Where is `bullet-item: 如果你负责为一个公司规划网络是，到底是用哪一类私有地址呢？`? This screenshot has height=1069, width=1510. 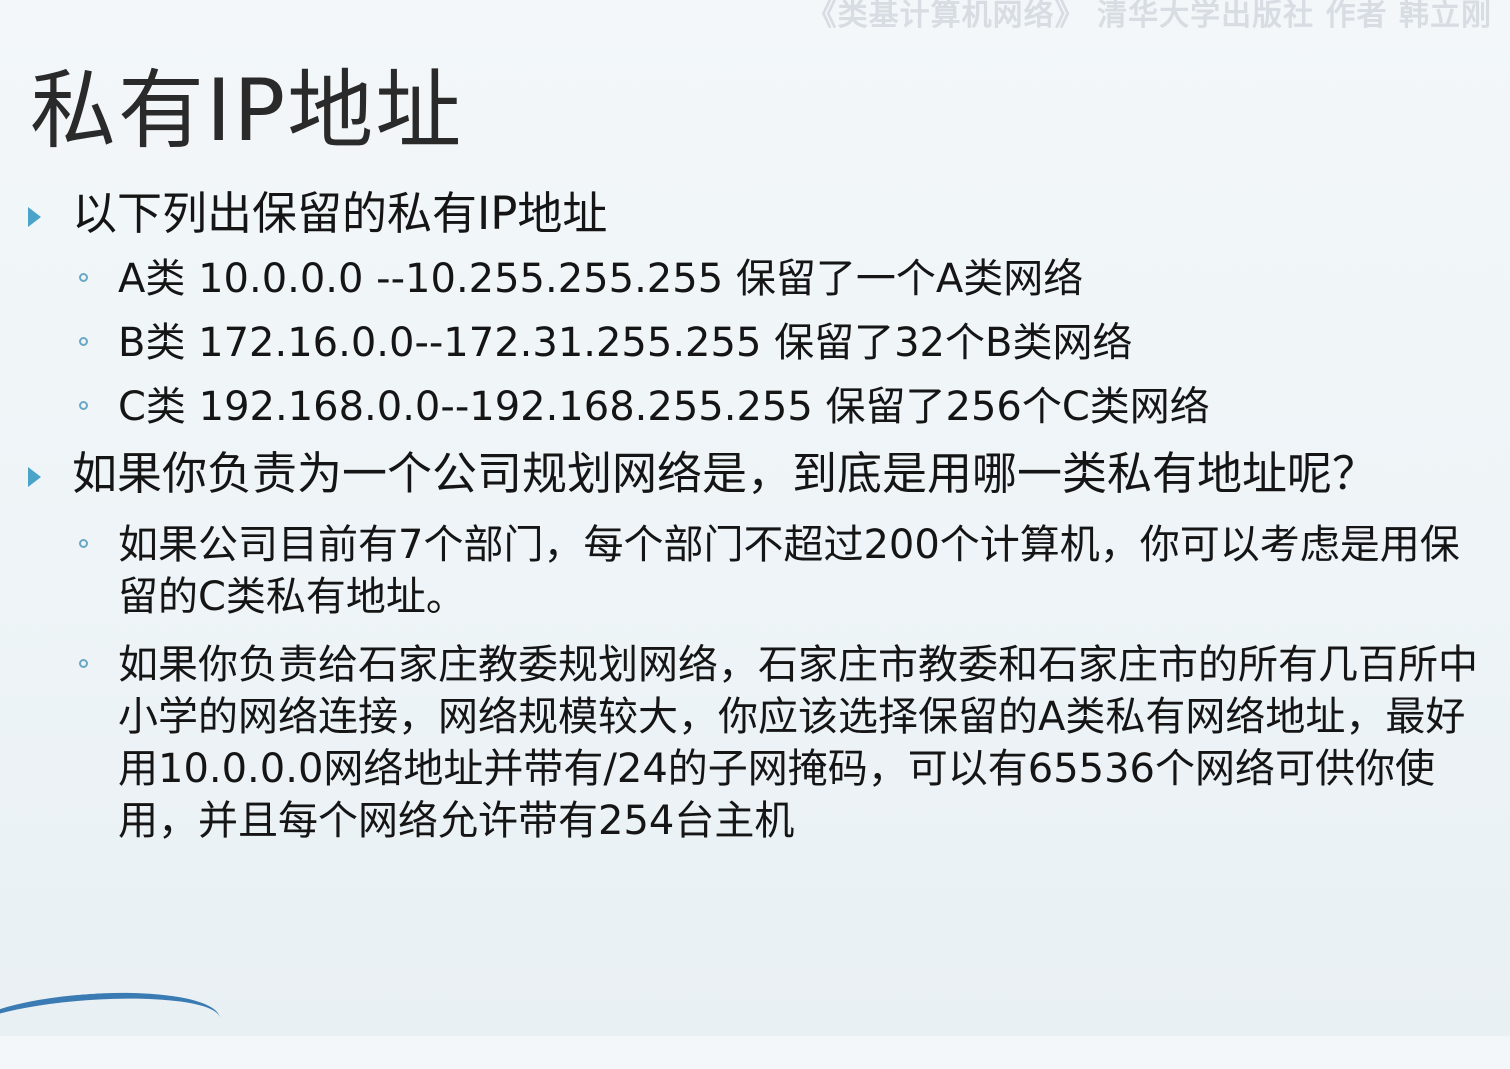
bullet-item: 如果你负责为一个公司规划网络是，到底是用哪一类私有地址呢？ is located at coordinates (752, 474).